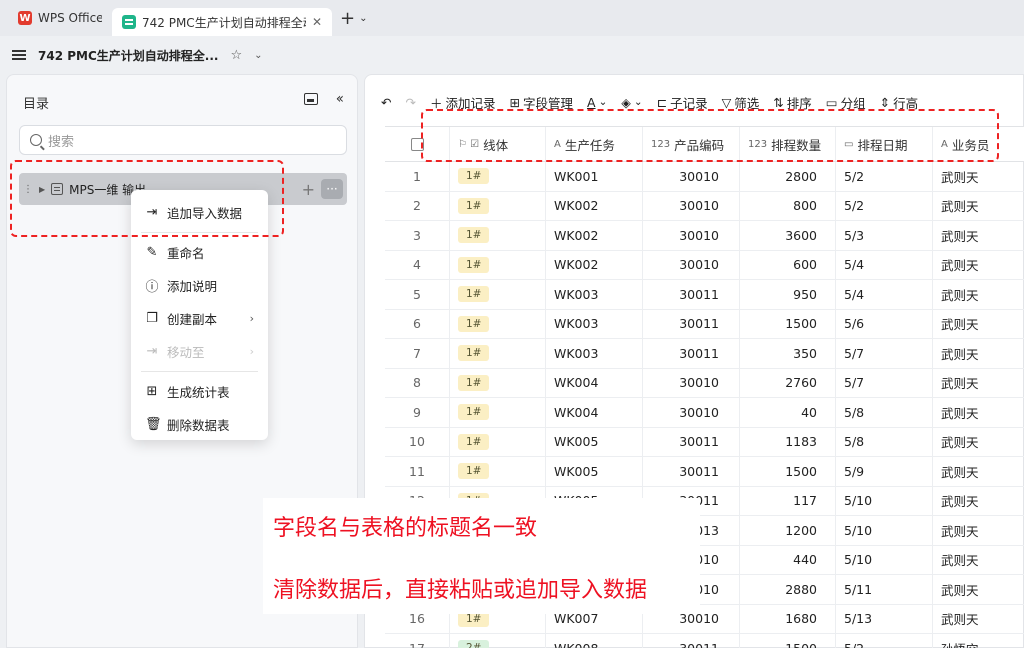  What do you see at coordinates (788, 441) in the screenshot?
I see `cell-qty: 1183` at bounding box center [788, 441].